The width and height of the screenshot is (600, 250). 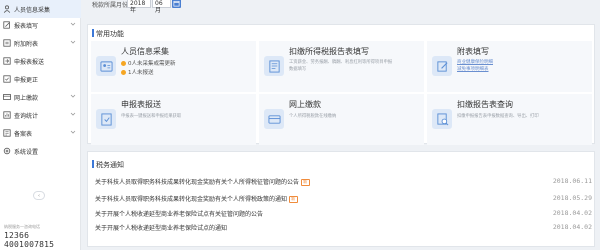 What do you see at coordinates (509, 119) in the screenshot?
I see `card-report-query: 扣缴报告表查询 扣缴申报报告表申报数据查询、导出、打印` at bounding box center [509, 119].